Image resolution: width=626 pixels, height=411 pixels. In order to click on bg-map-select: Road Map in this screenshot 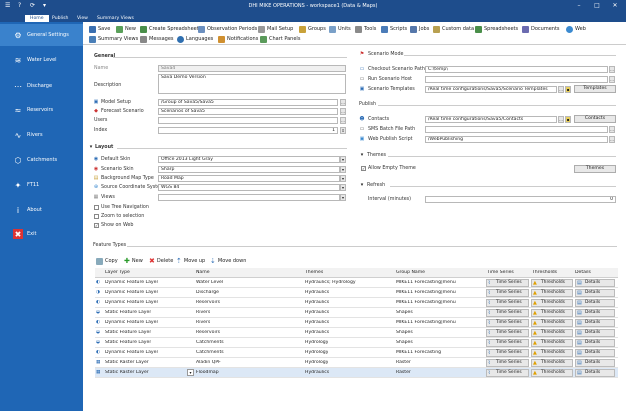, I will do `click(249, 178)`.